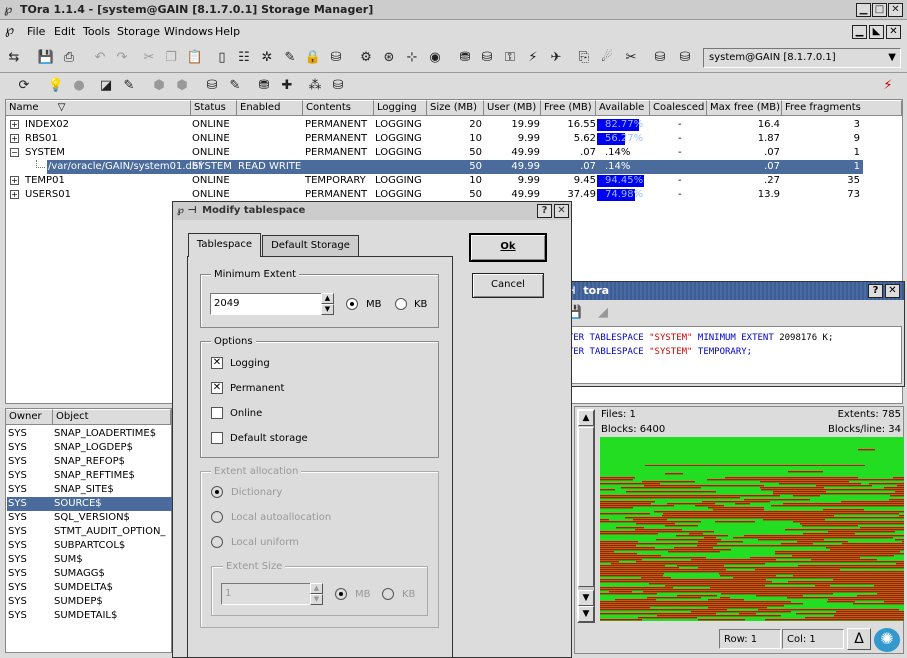 This screenshot has height=658, width=907. I want to click on scroll-down-icon: ▼, so click(586, 598).